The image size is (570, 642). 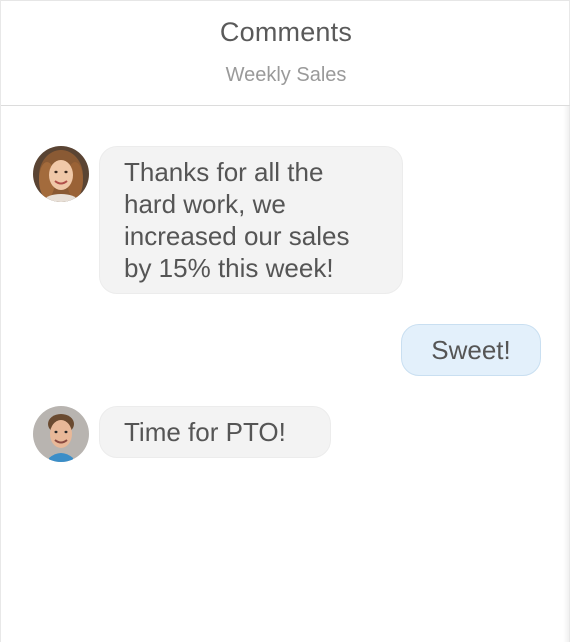 I want to click on woman-avatar-icon, so click(x=61, y=174).